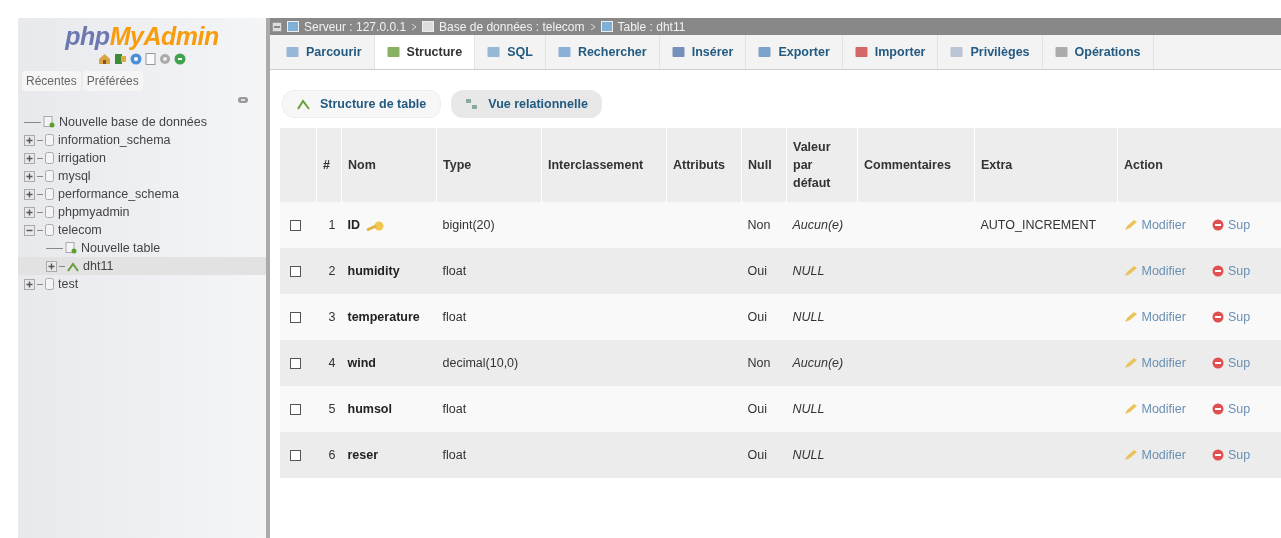  Describe the element at coordinates (150, 59) in the screenshot. I see `document-icon` at that location.